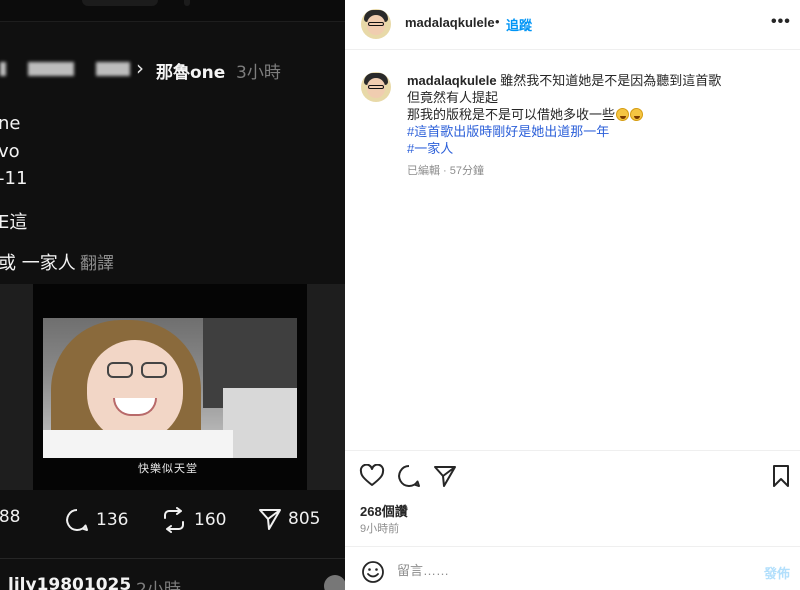 This screenshot has height=590, width=800. Describe the element at coordinates (446, 171) in the screenshot. I see `edited-meta: 已編輯 · 57分鐘` at that location.